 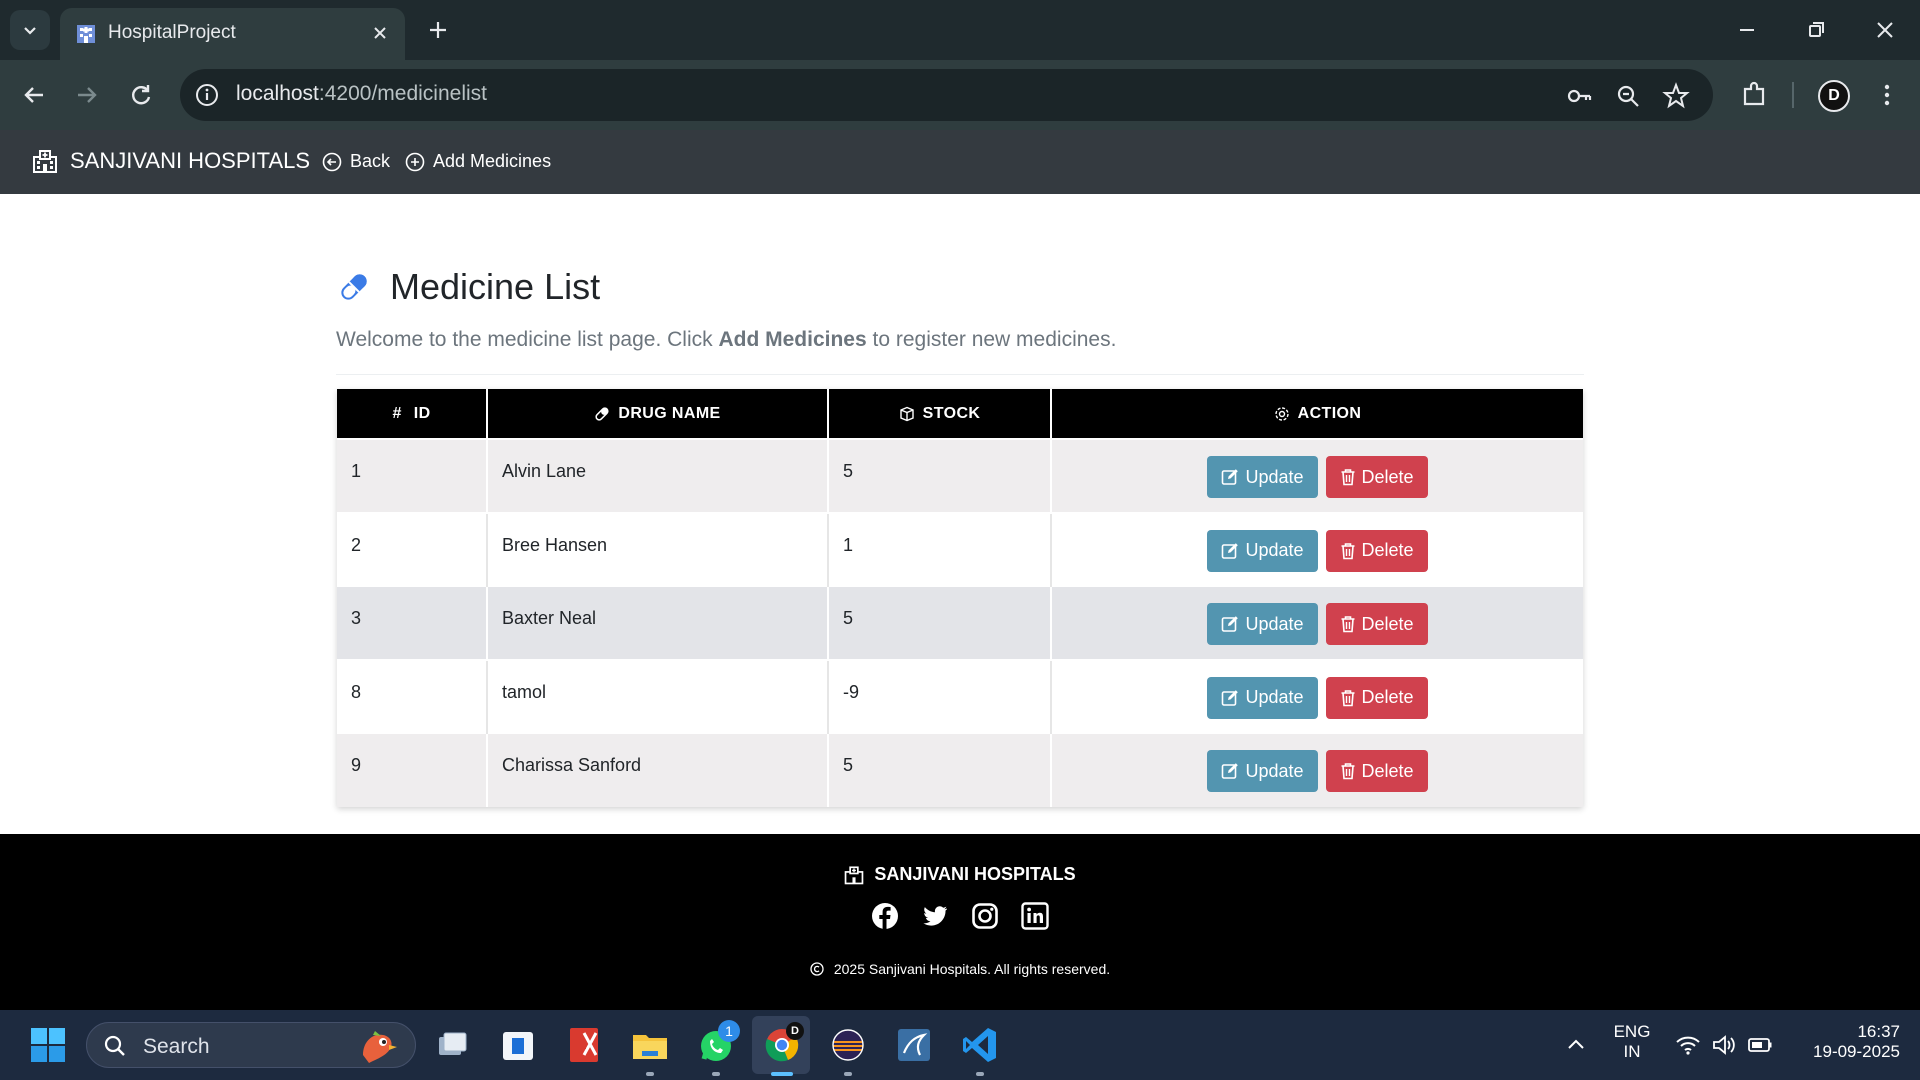 What do you see at coordinates (650, 1045) in the screenshot?
I see `file-explorer-icon` at bounding box center [650, 1045].